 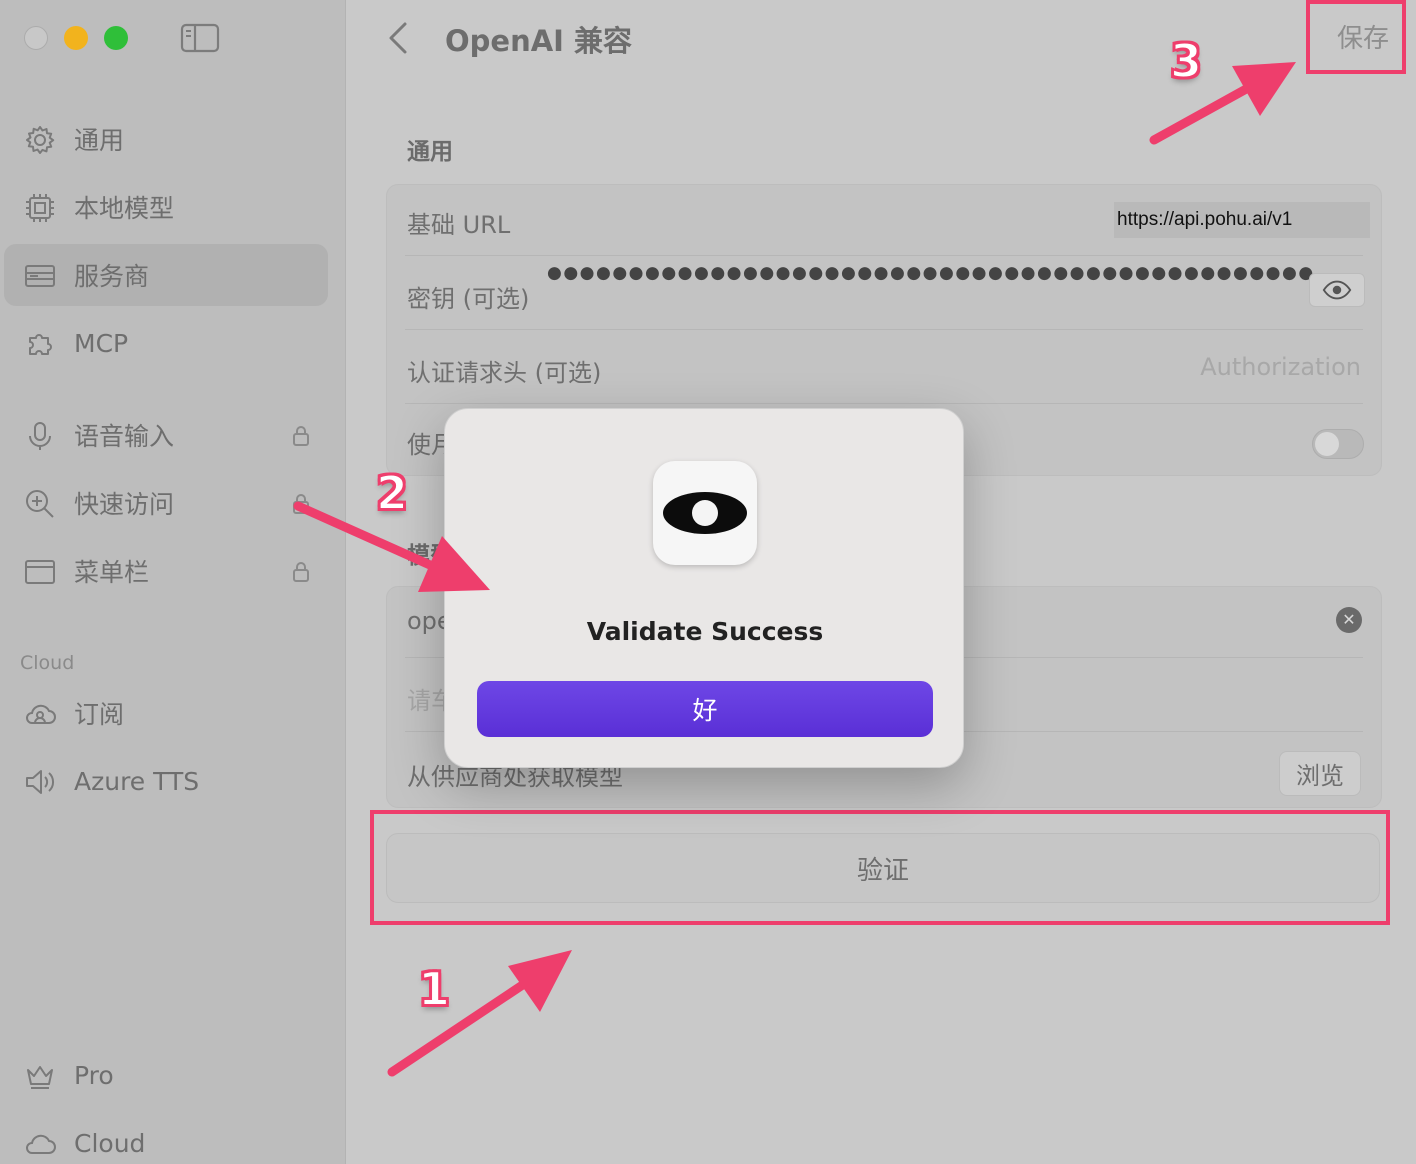 I want to click on annotation-number-2: 2, so click(x=392, y=493).